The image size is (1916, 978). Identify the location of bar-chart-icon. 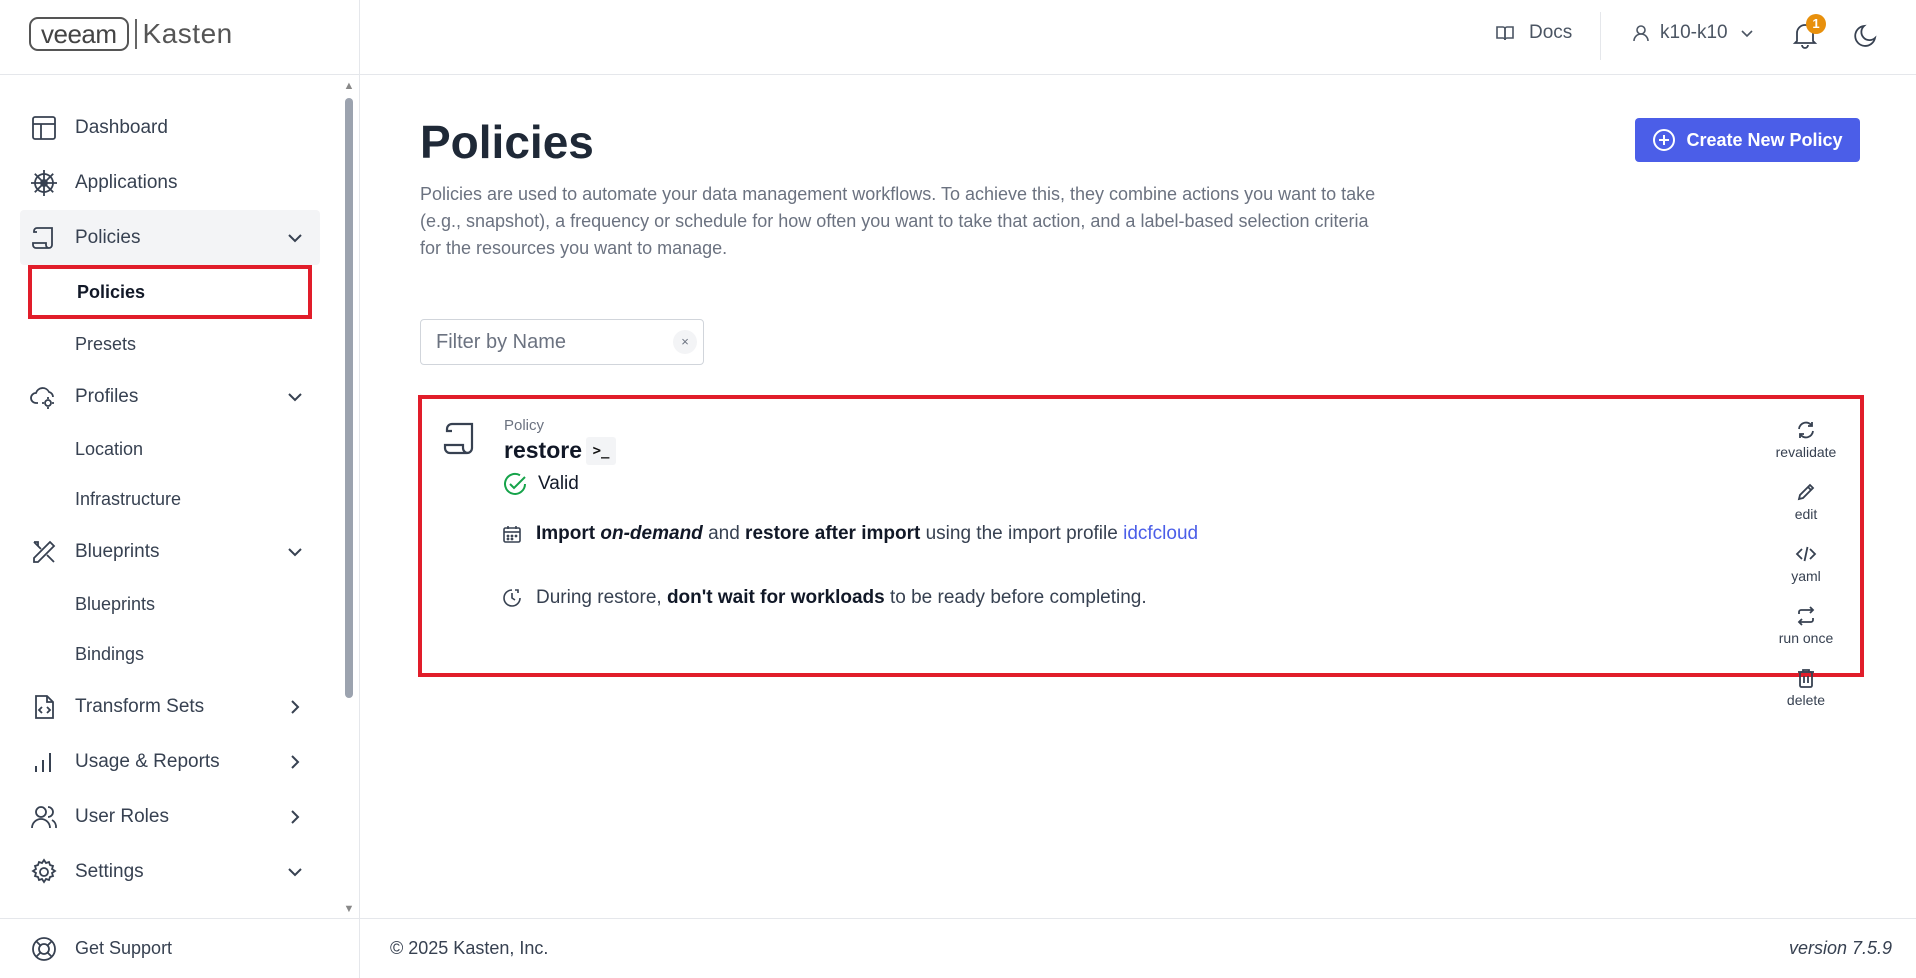
(43, 762).